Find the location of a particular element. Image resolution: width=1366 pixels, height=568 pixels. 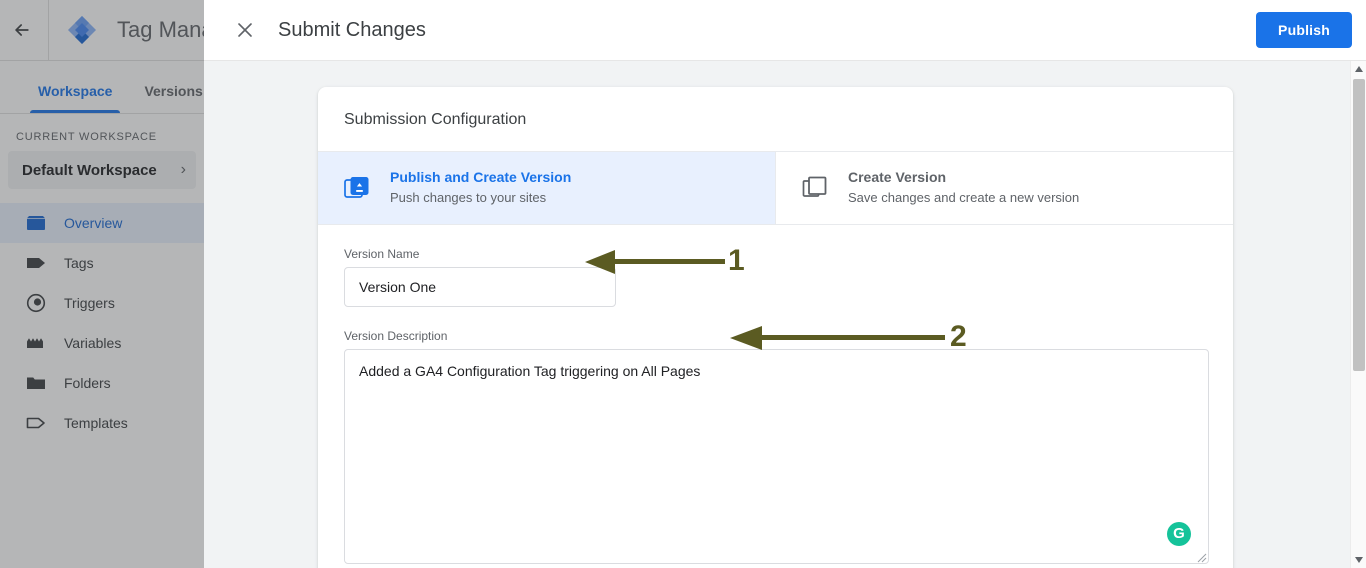

sidebar-item-label: Overview is located at coordinates (93, 223).